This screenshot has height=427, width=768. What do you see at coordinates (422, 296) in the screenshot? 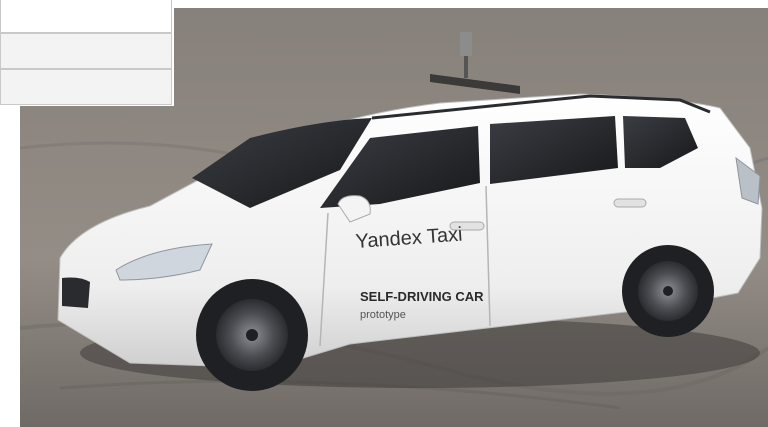
I see `headline-decal: SELF-DRIVING CAR` at bounding box center [422, 296].